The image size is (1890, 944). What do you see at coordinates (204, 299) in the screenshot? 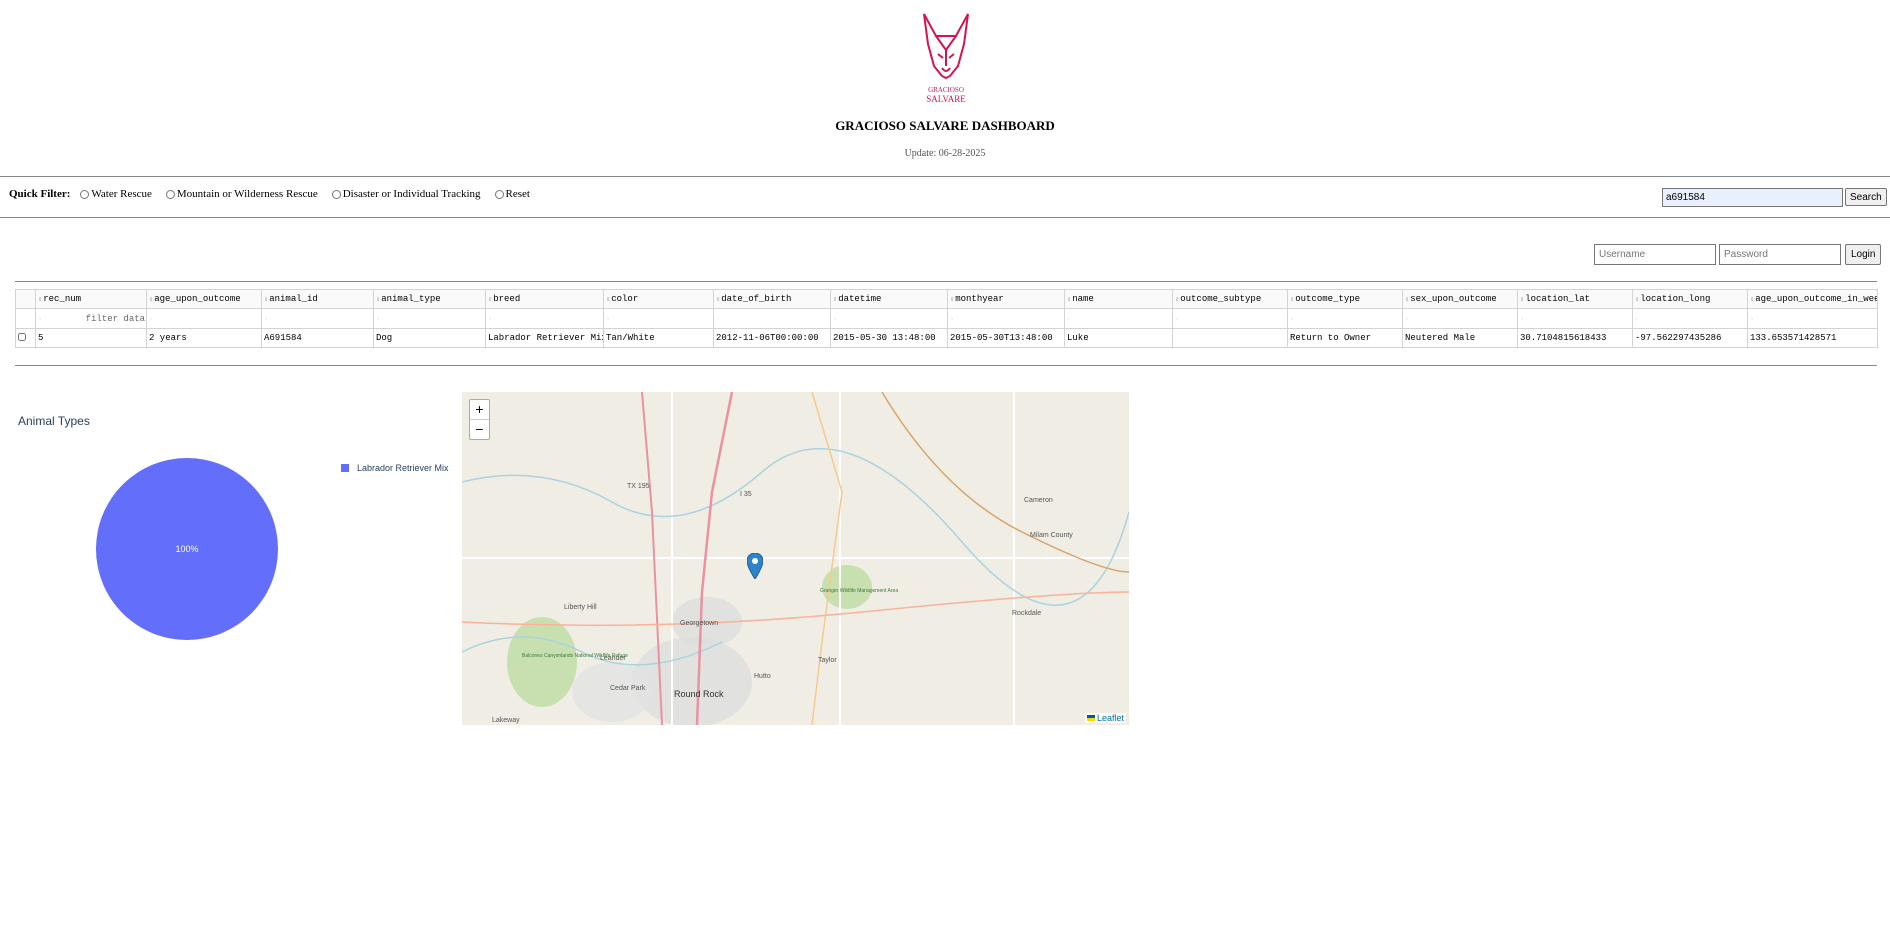
I see `column-header: ⇕age_upon_outcome` at bounding box center [204, 299].